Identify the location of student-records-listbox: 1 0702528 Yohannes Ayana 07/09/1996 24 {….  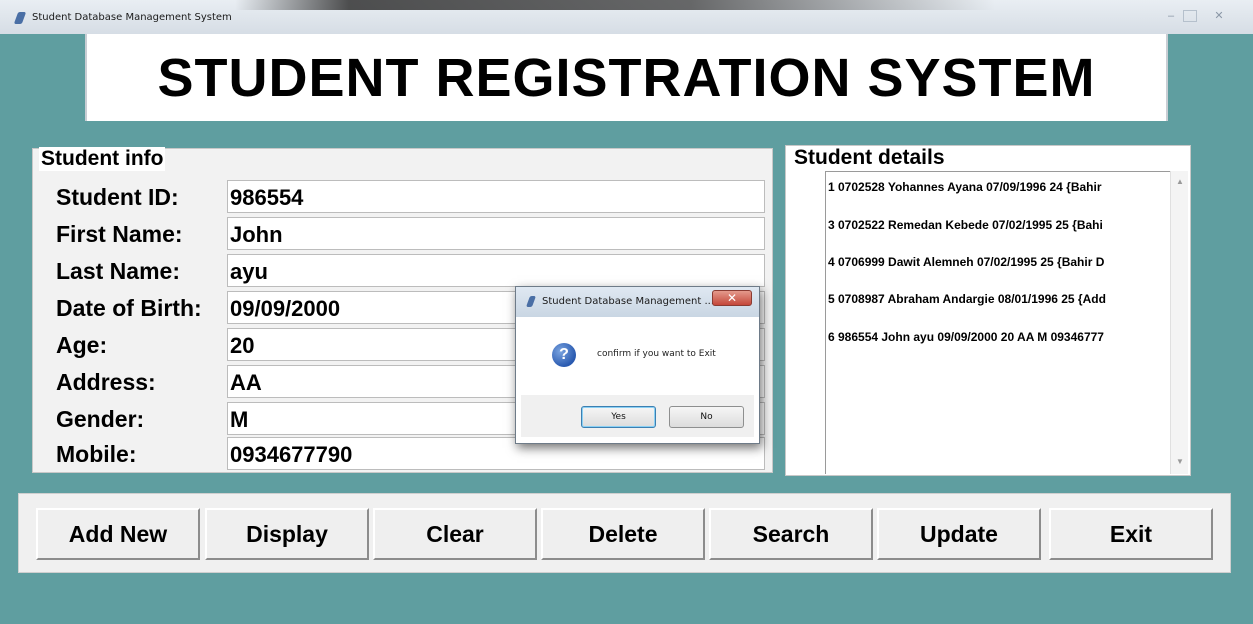
(997, 322).